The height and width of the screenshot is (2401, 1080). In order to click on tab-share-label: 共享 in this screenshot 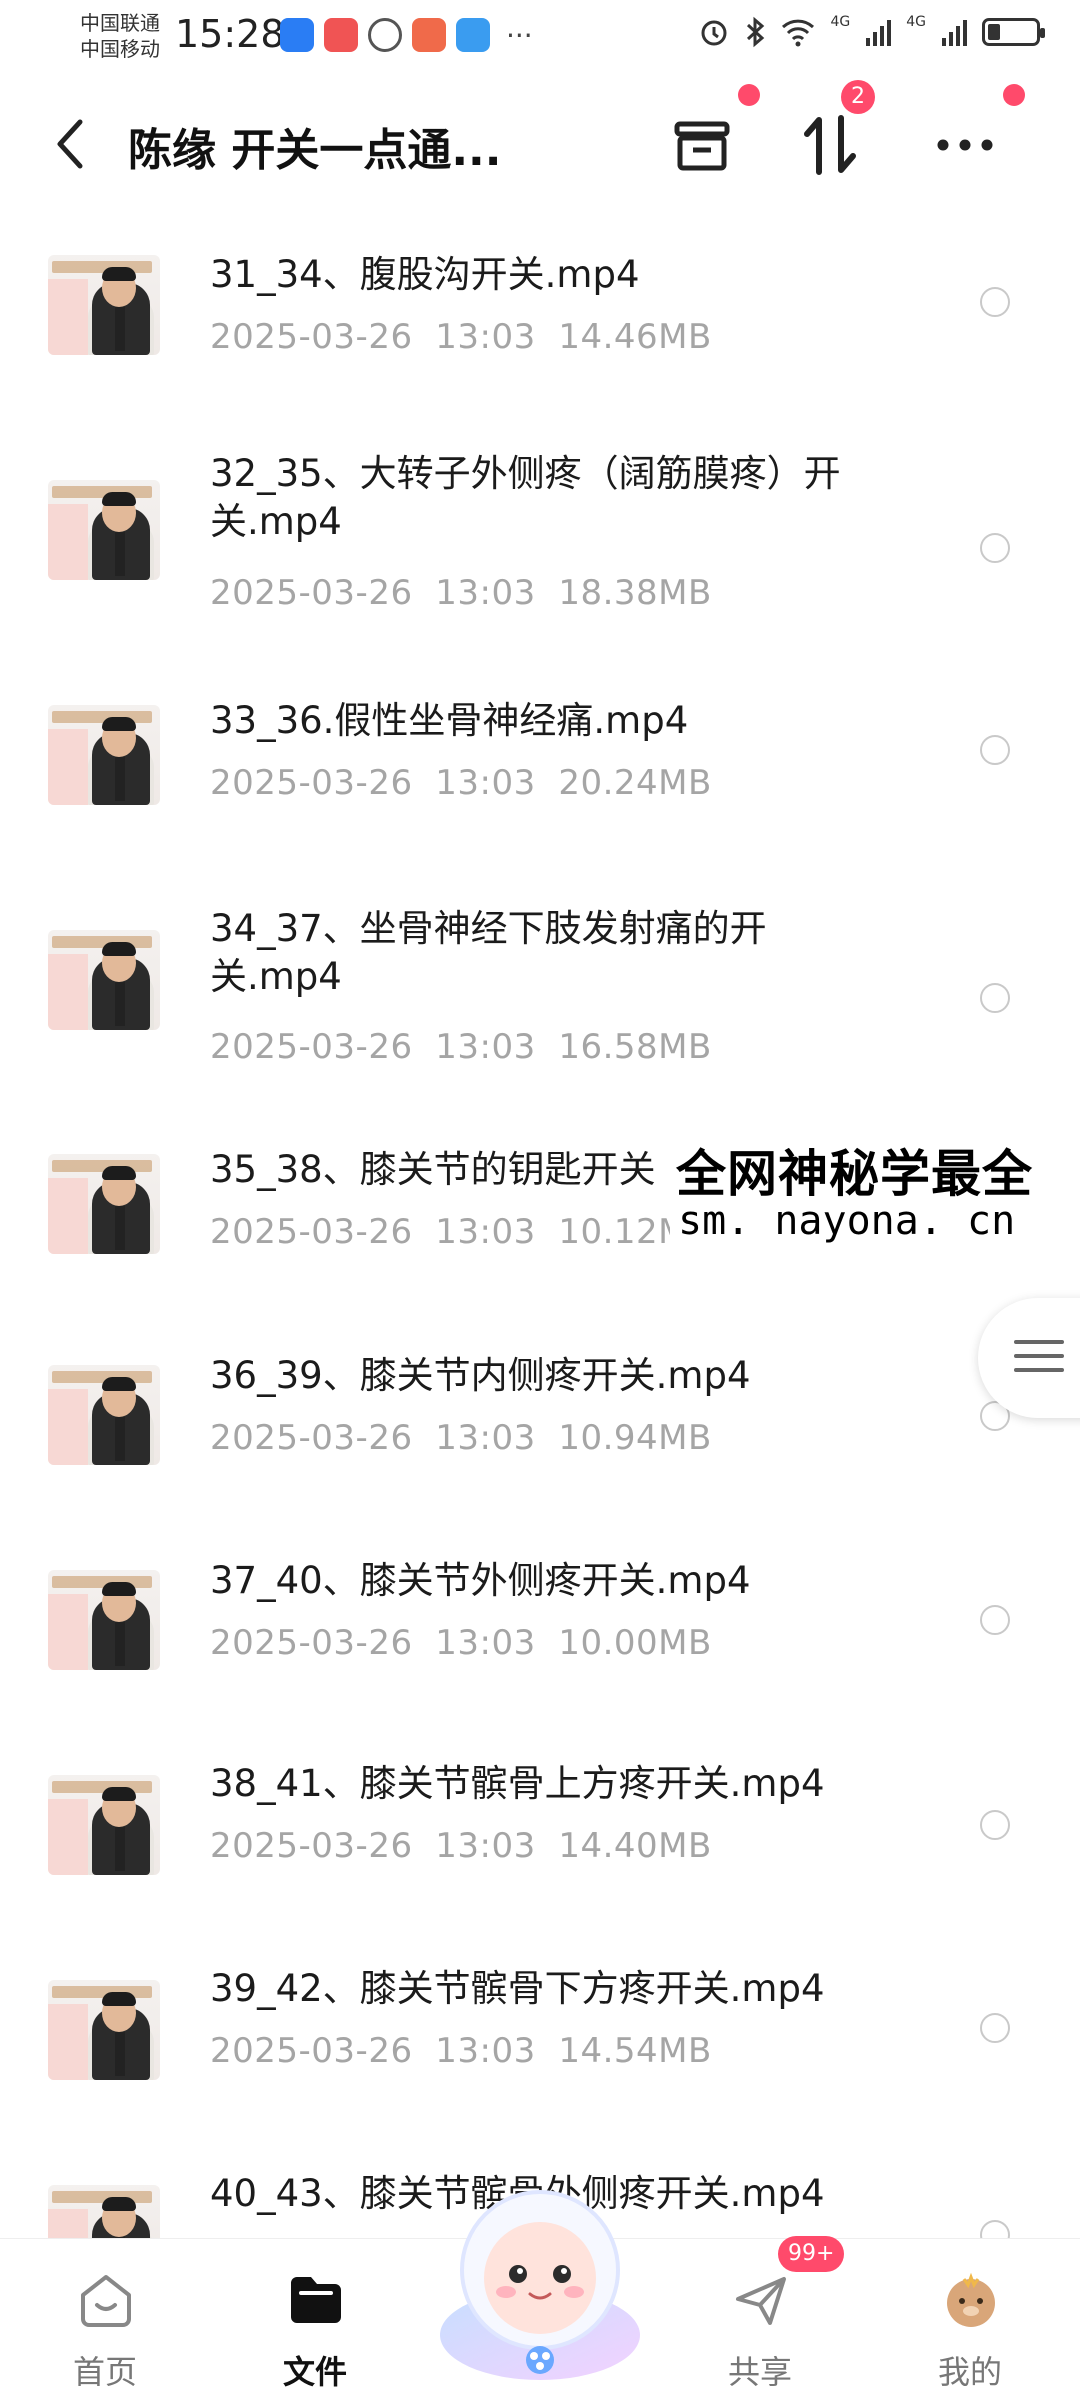, I will do `click(759, 2372)`.